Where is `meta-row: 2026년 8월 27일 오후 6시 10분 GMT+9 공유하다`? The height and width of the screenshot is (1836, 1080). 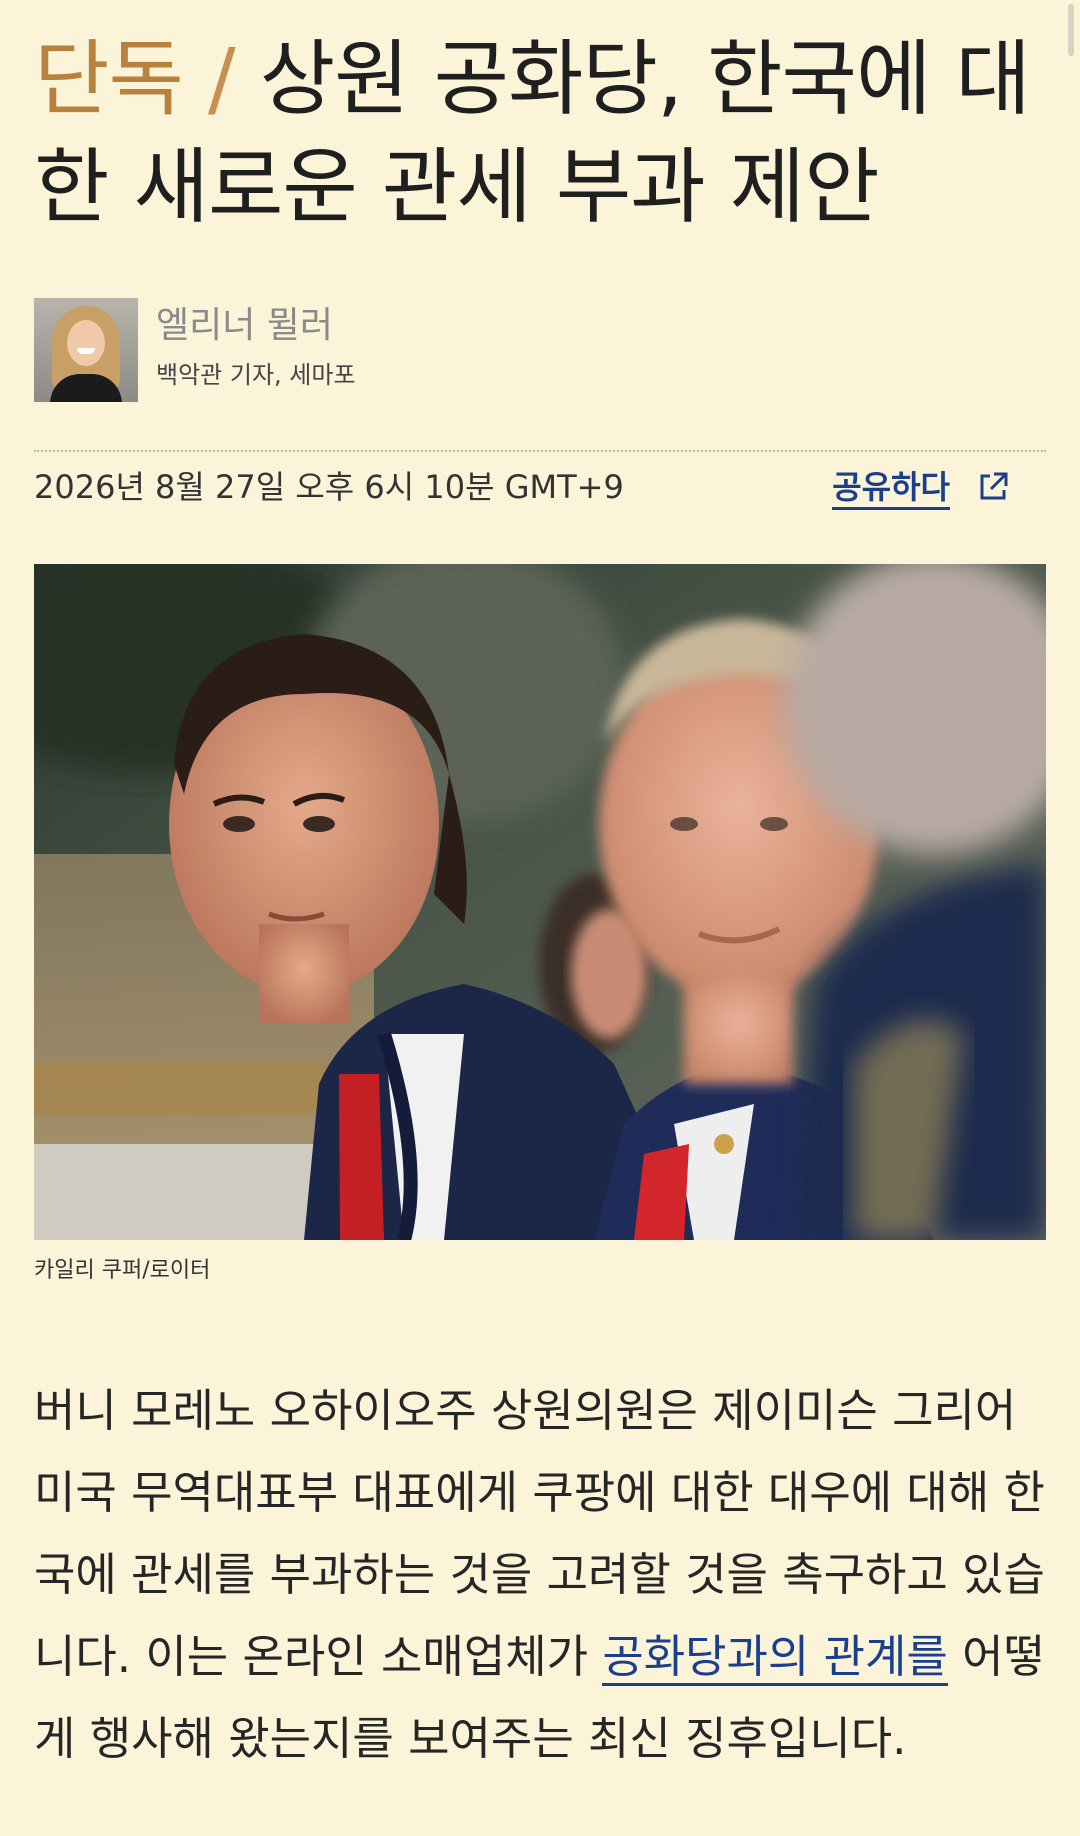 meta-row: 2026년 8월 27일 오후 6시 10분 GMT+9 공유하다 is located at coordinates (540, 487).